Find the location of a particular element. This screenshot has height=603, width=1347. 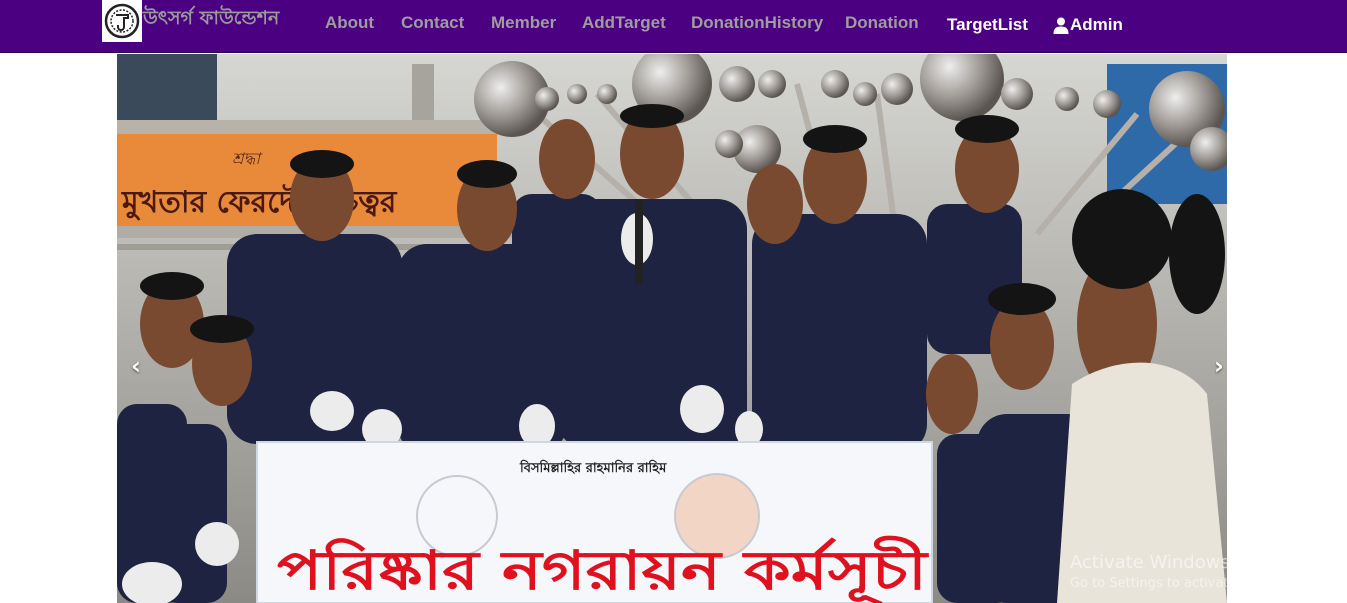

brand-name: উৎসর্গ ফাউন্ডেশন is located at coordinates (211, 20).